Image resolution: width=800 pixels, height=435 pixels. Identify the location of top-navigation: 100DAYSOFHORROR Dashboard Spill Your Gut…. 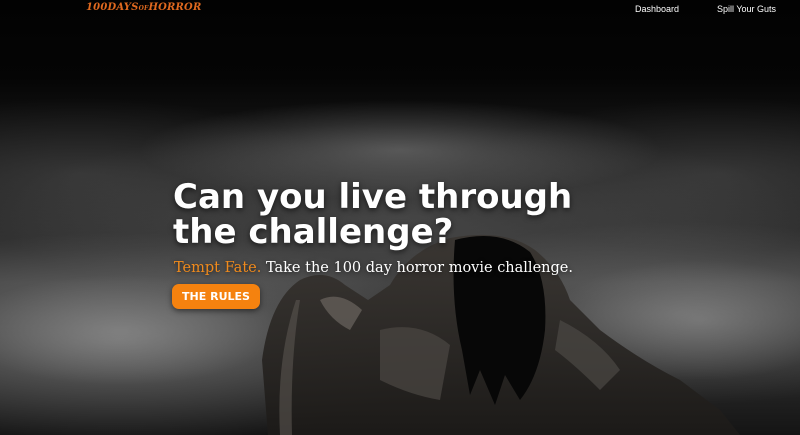
(400, 10).